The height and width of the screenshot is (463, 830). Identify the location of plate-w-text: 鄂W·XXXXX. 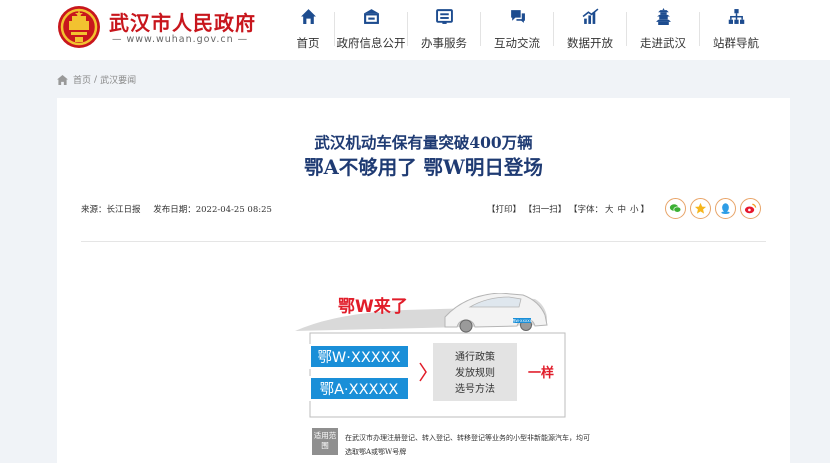
(358, 357).